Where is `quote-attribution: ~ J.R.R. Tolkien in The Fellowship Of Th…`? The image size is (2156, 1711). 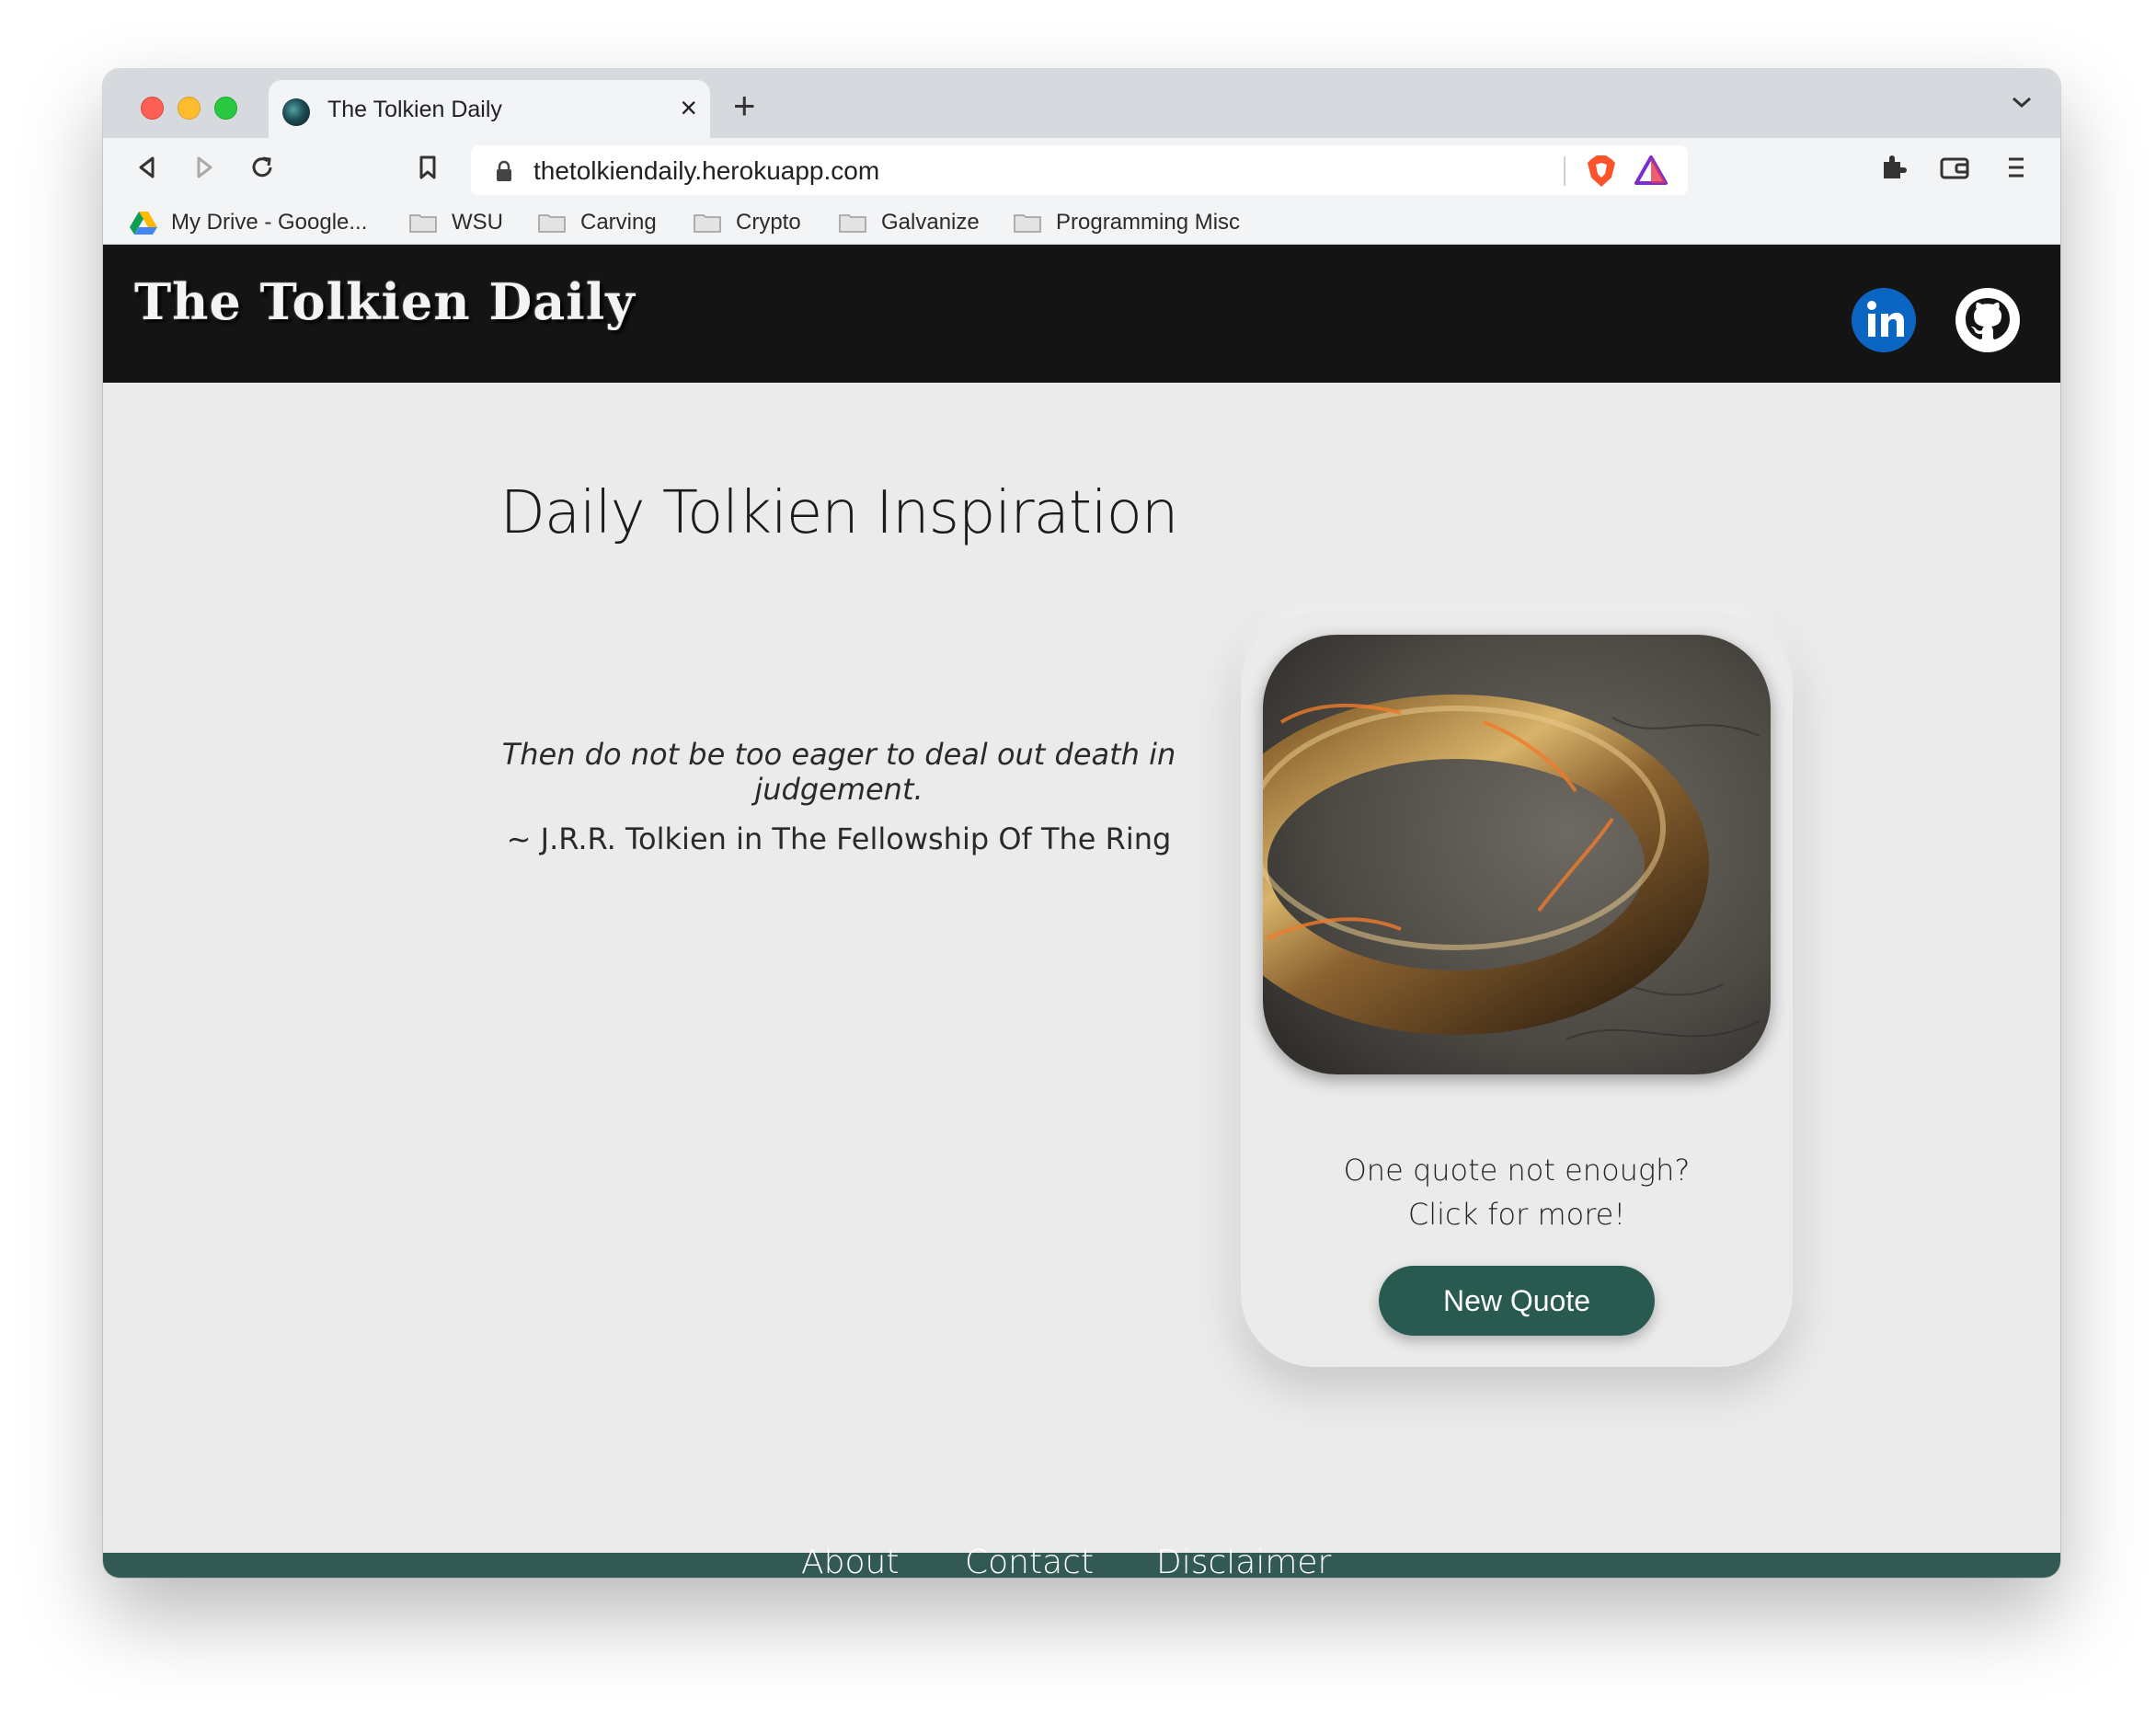
quote-attribution: ~ J.R.R. Tolkien in The Fellowship Of Th… is located at coordinates (839, 838).